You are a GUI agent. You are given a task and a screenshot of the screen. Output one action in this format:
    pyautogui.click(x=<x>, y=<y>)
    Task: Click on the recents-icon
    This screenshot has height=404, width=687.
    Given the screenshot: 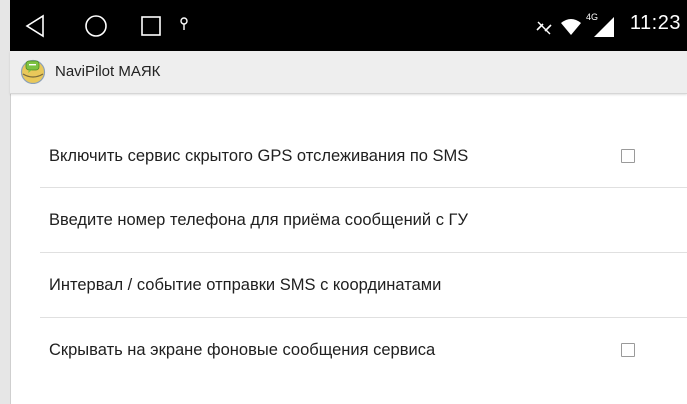 What is the action you would take?
    pyautogui.click(x=151, y=26)
    